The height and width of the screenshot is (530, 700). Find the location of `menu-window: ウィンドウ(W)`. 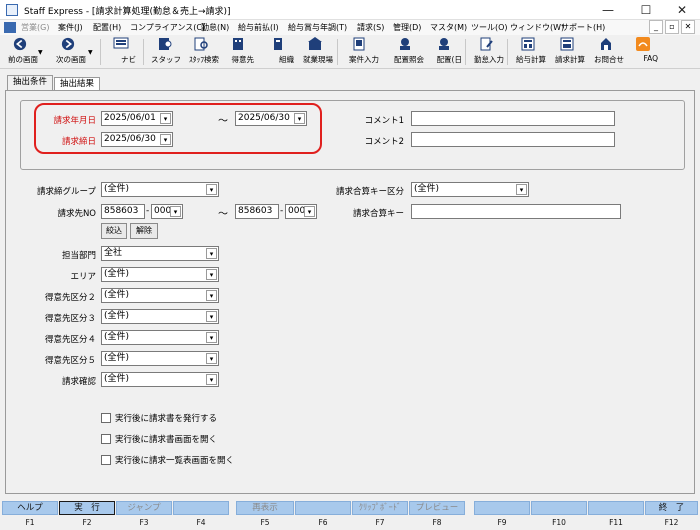

menu-window: ウィンドウ(W) is located at coordinates (537, 27).